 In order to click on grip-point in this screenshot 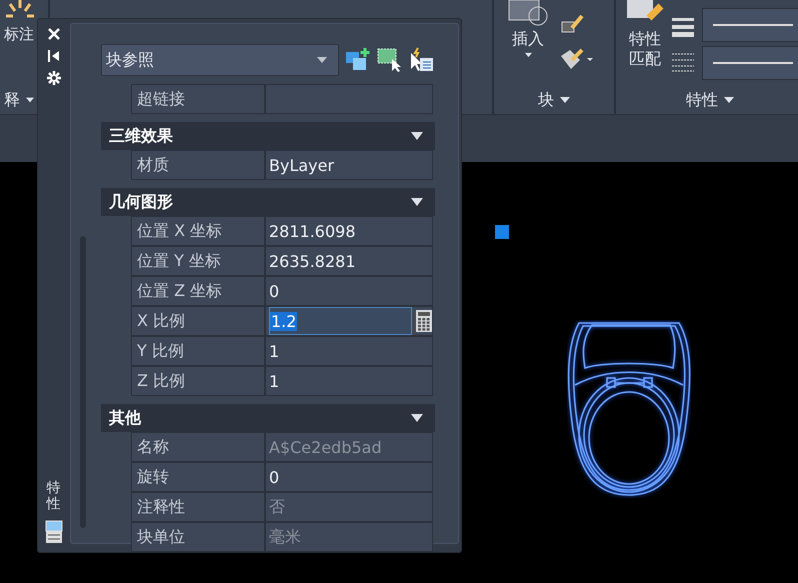, I will do `click(502, 232)`.